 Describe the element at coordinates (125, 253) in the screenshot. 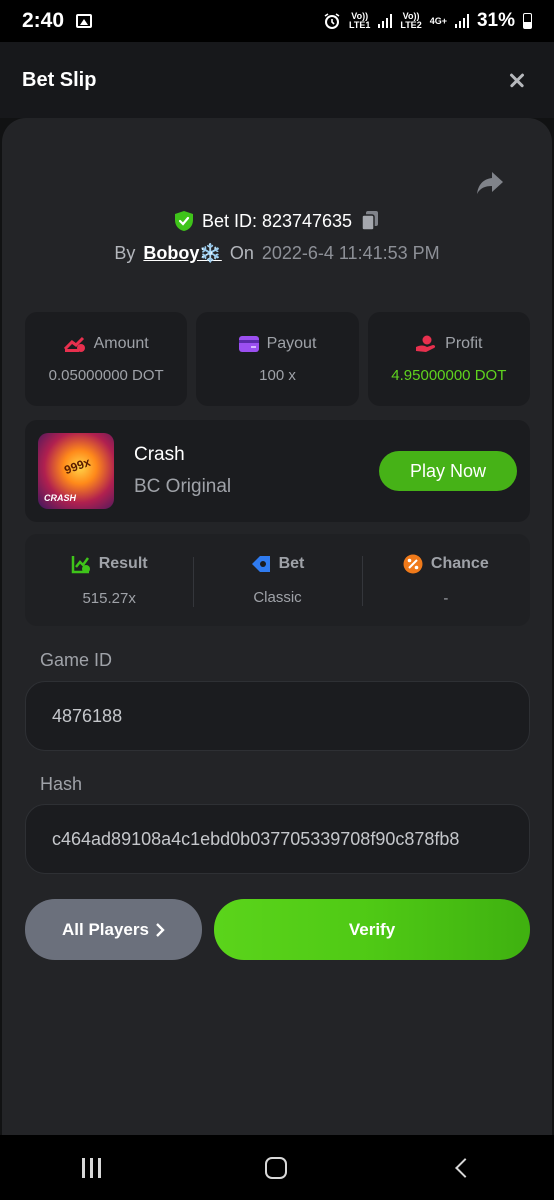

I see `by-label: By` at that location.